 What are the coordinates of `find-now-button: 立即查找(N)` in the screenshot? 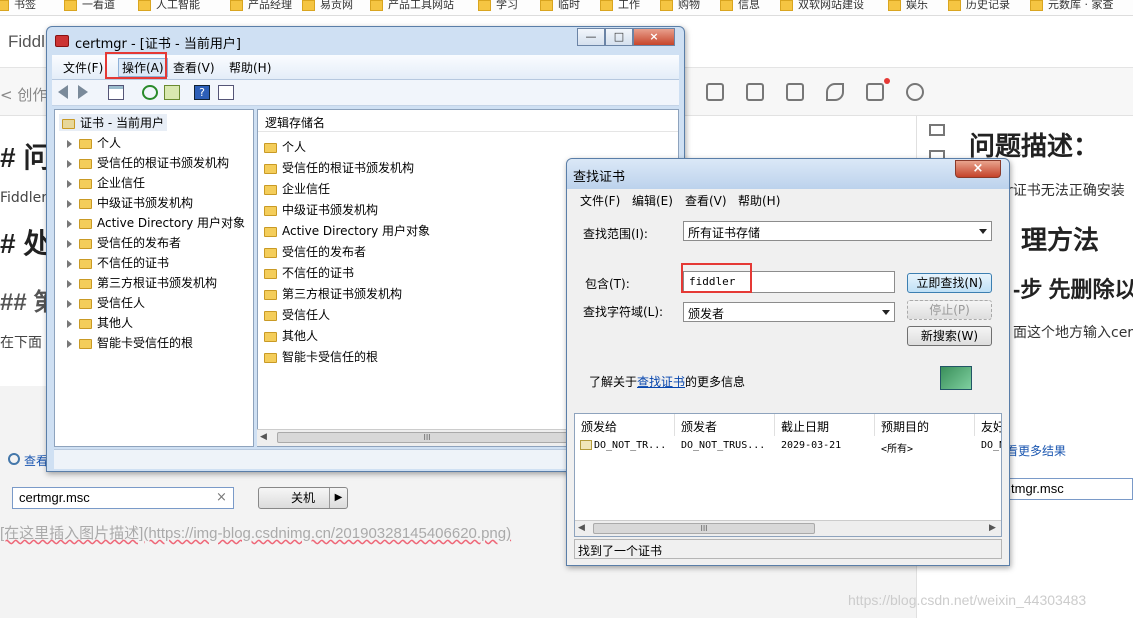 It's located at (949, 283).